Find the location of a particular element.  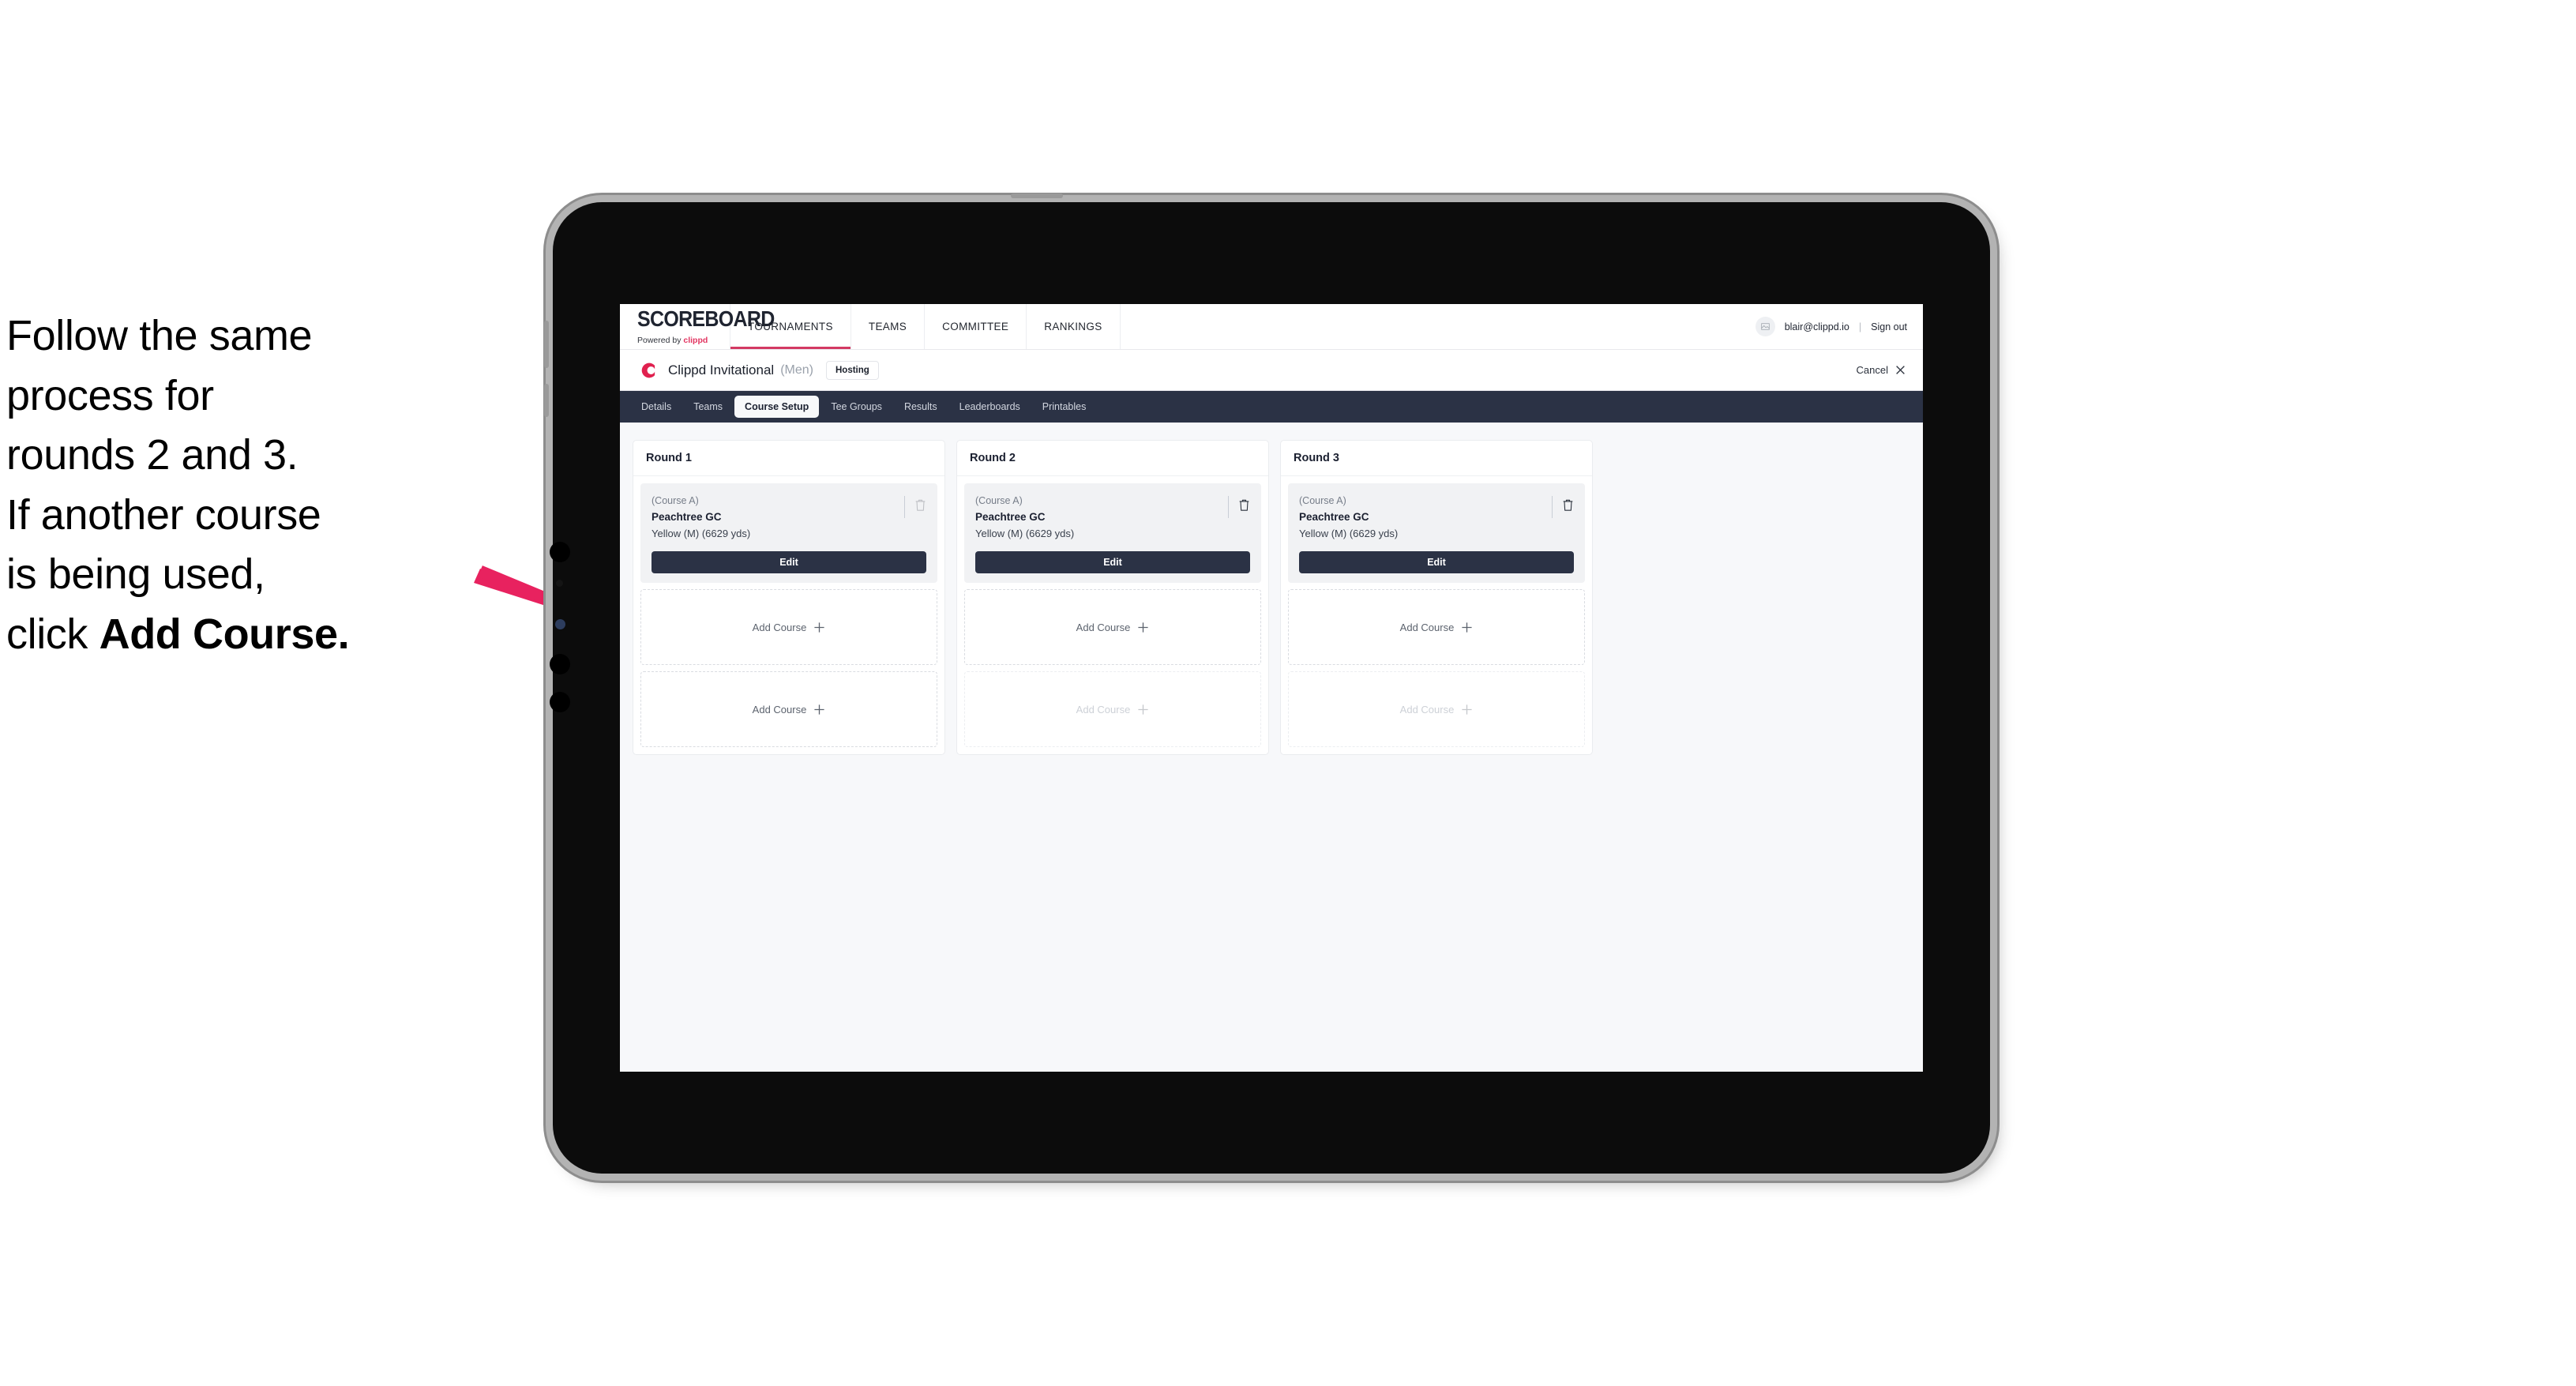

scoreboard-logo: SCOREBOARD Powered by clippd is located at coordinates (697, 326).